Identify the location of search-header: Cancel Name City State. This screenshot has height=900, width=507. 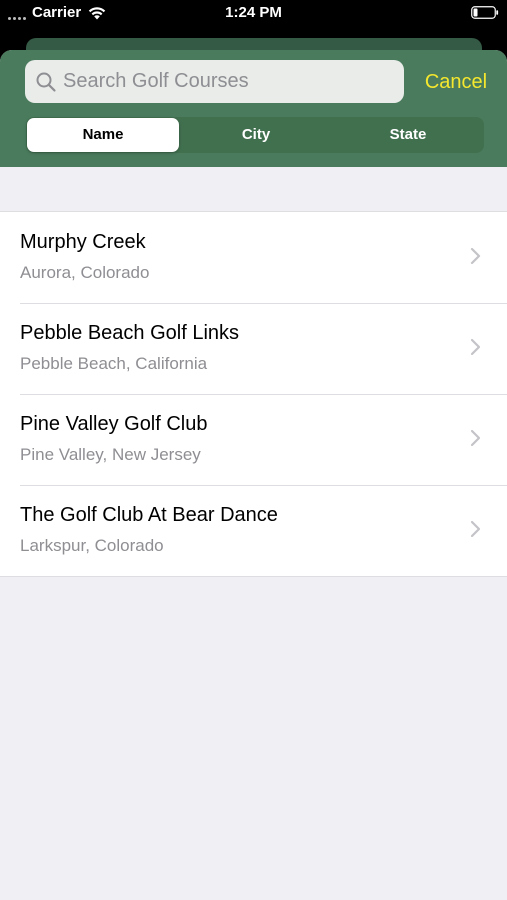
(253, 108).